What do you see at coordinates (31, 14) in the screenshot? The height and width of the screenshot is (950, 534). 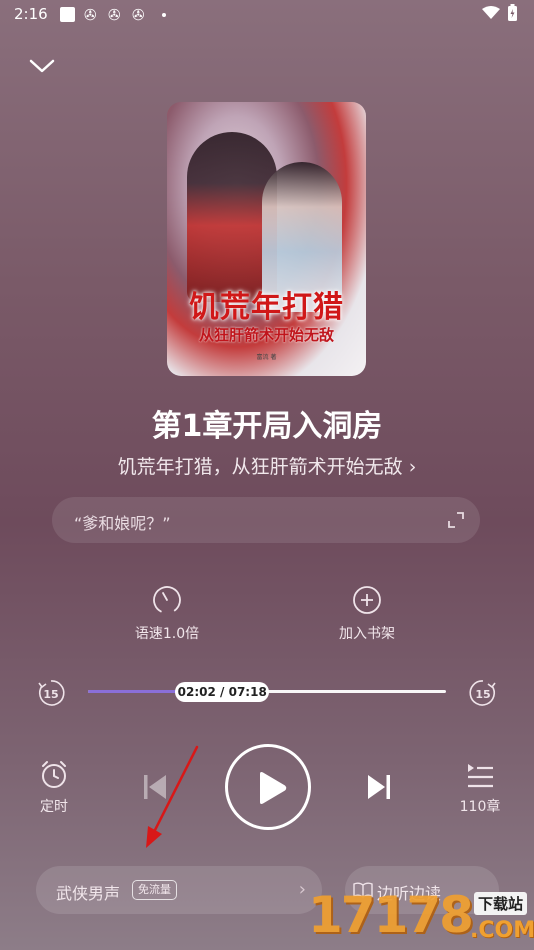 I see `status-time: 2:16` at bounding box center [31, 14].